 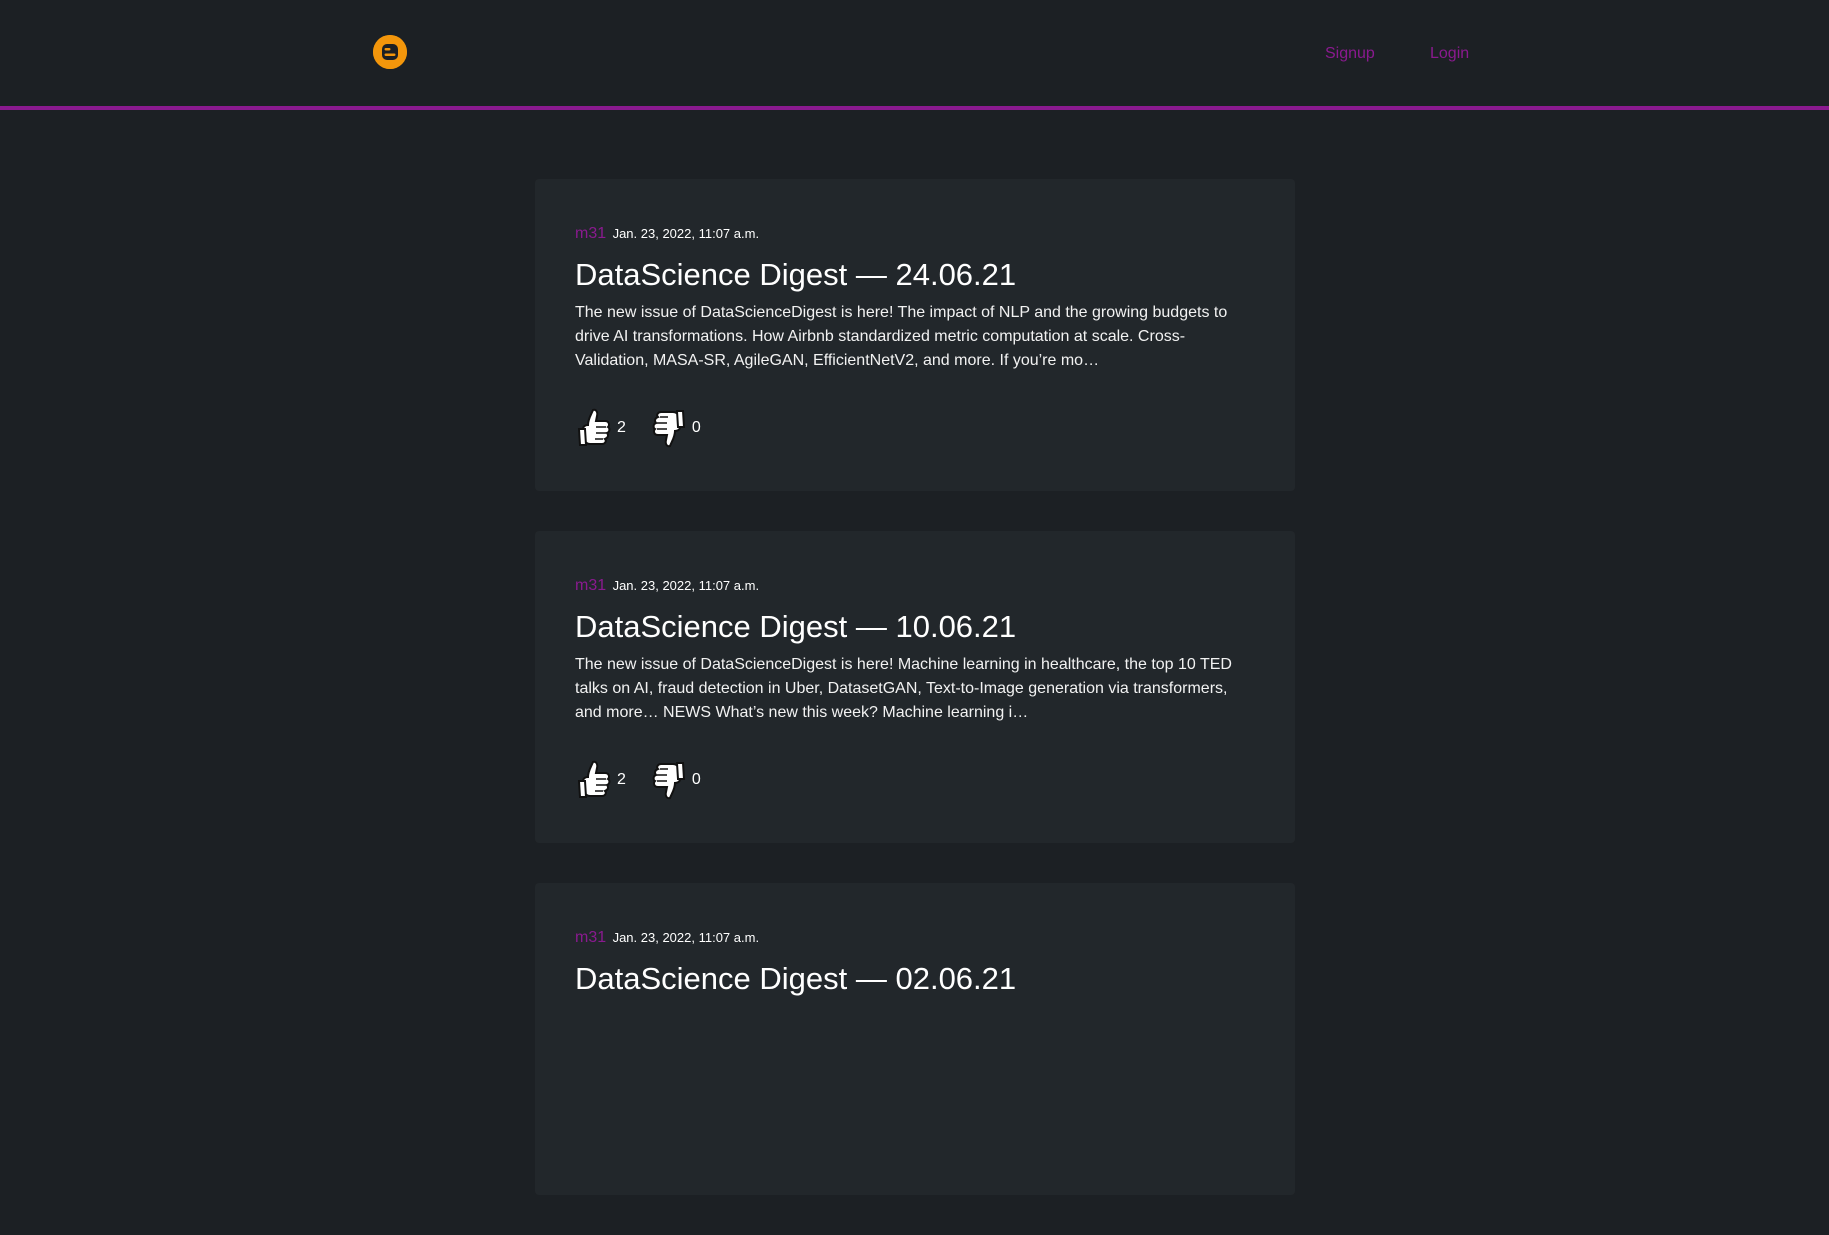 I want to click on login-link: Login, so click(x=1449, y=54).